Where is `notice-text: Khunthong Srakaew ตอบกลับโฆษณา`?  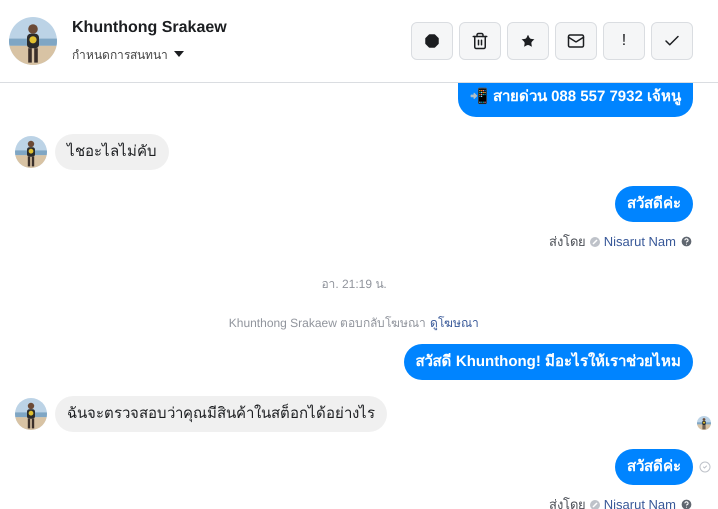
notice-text: Khunthong Srakaew ตอบกลับโฆษณา is located at coordinates (327, 323).